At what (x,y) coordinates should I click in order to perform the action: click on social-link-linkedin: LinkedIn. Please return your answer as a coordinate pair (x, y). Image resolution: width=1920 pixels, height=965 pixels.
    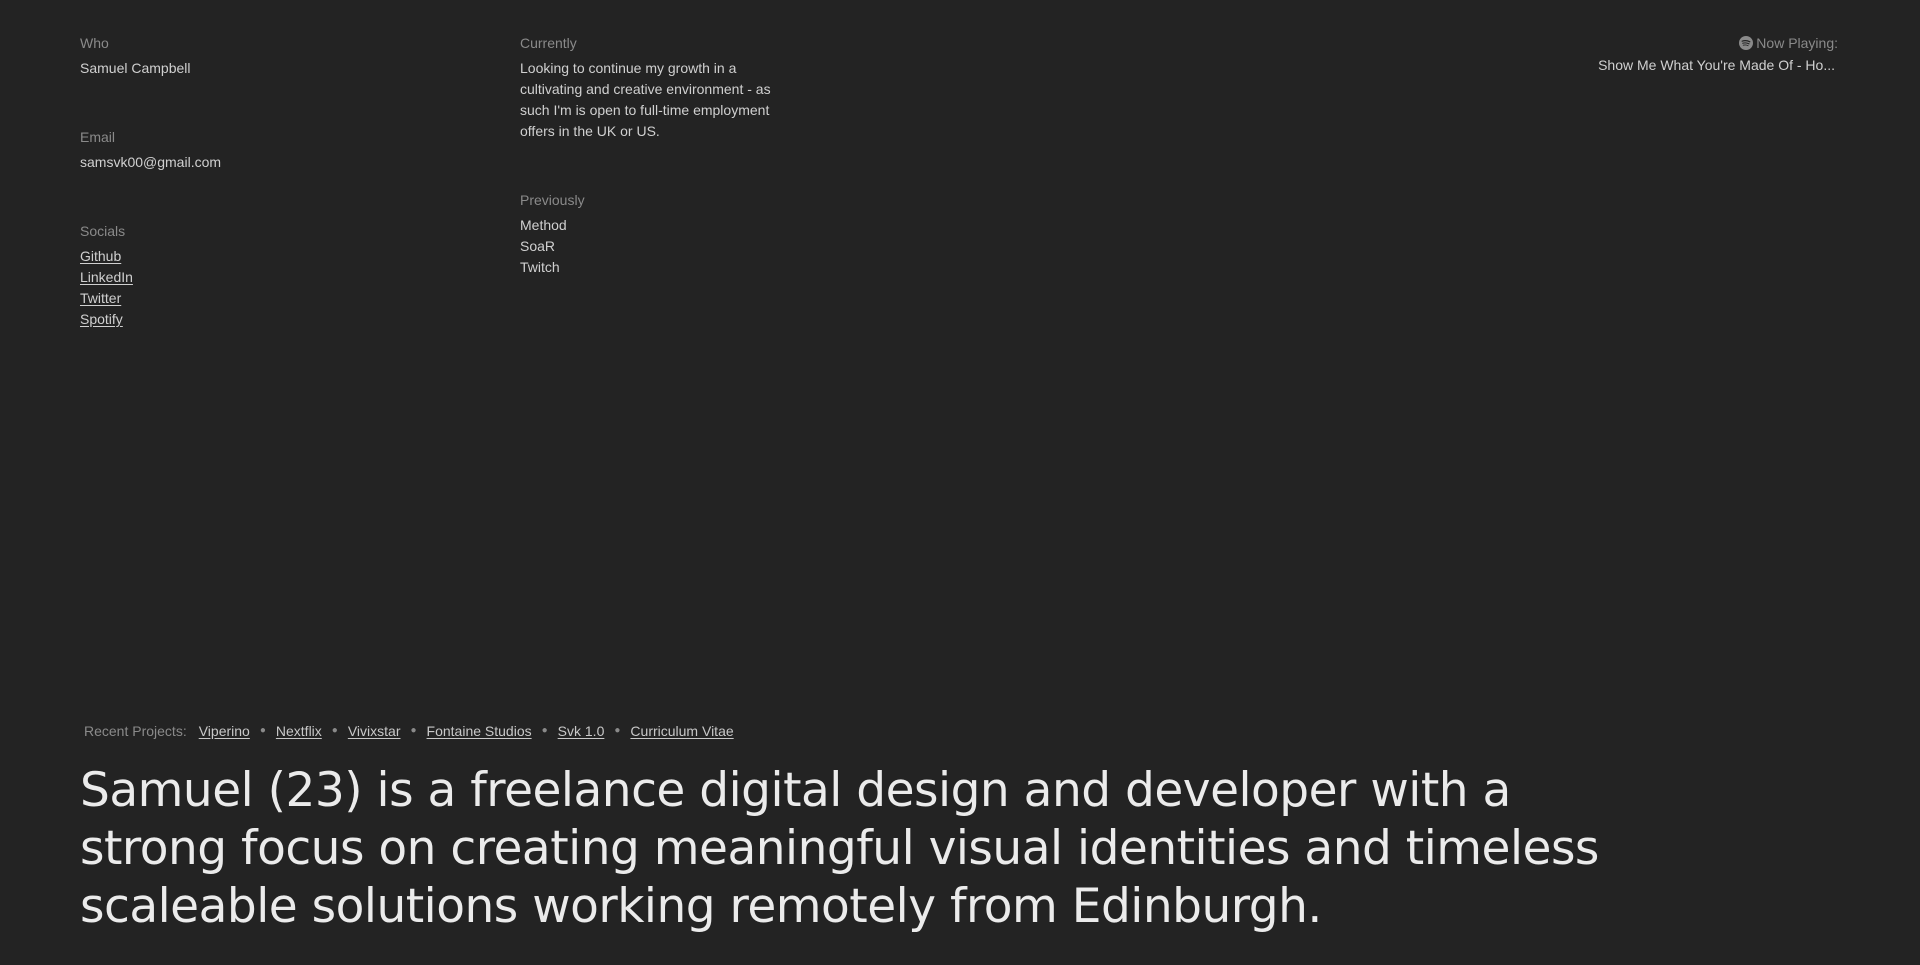
    Looking at the image, I should click on (230, 277).